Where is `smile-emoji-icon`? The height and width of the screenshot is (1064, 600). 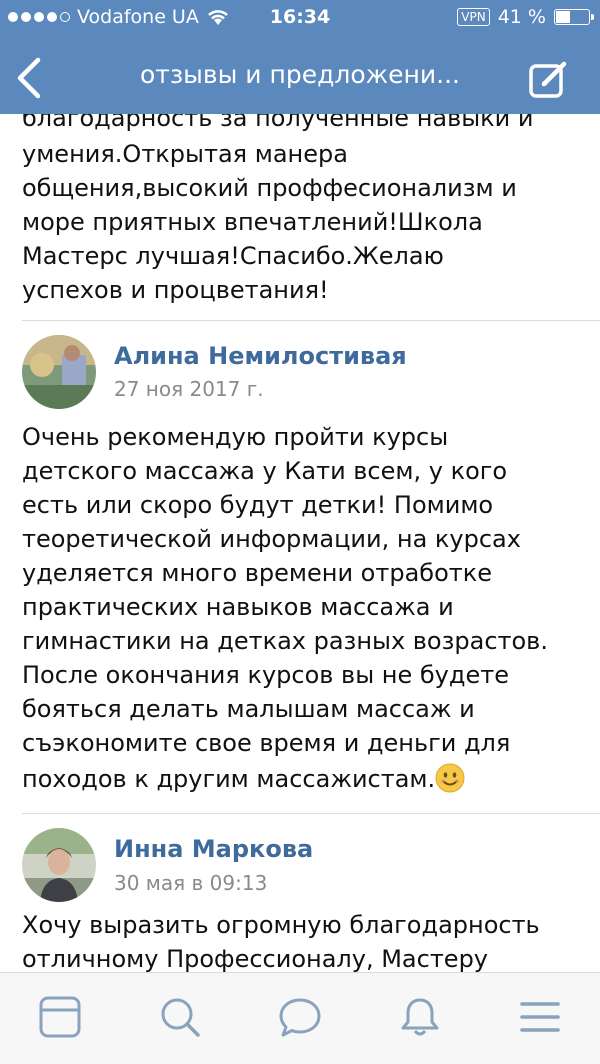 smile-emoji-icon is located at coordinates (450, 778).